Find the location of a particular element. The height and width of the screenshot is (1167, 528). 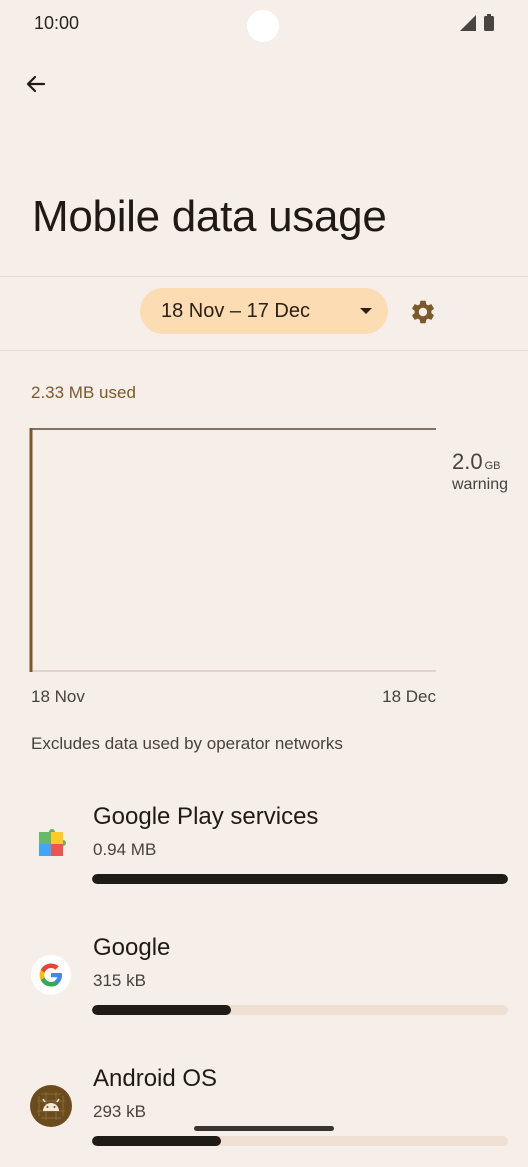

chart-start-date: 18 Nov is located at coordinates (58, 696).